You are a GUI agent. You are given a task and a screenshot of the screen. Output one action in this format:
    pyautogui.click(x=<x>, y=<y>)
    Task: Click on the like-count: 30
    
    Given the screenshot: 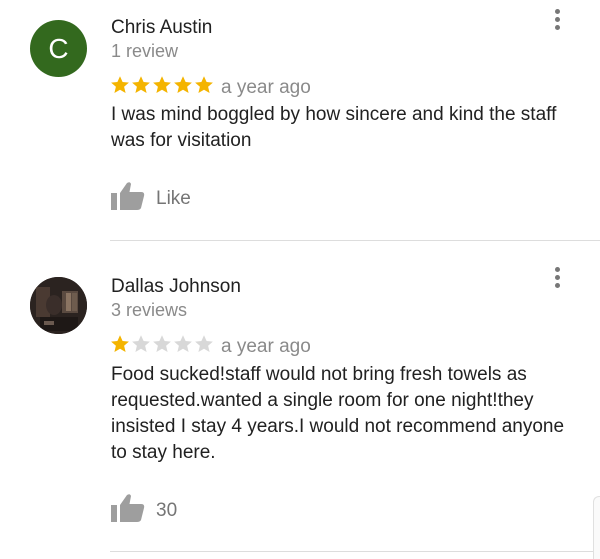 What is the action you would take?
    pyautogui.click(x=167, y=510)
    